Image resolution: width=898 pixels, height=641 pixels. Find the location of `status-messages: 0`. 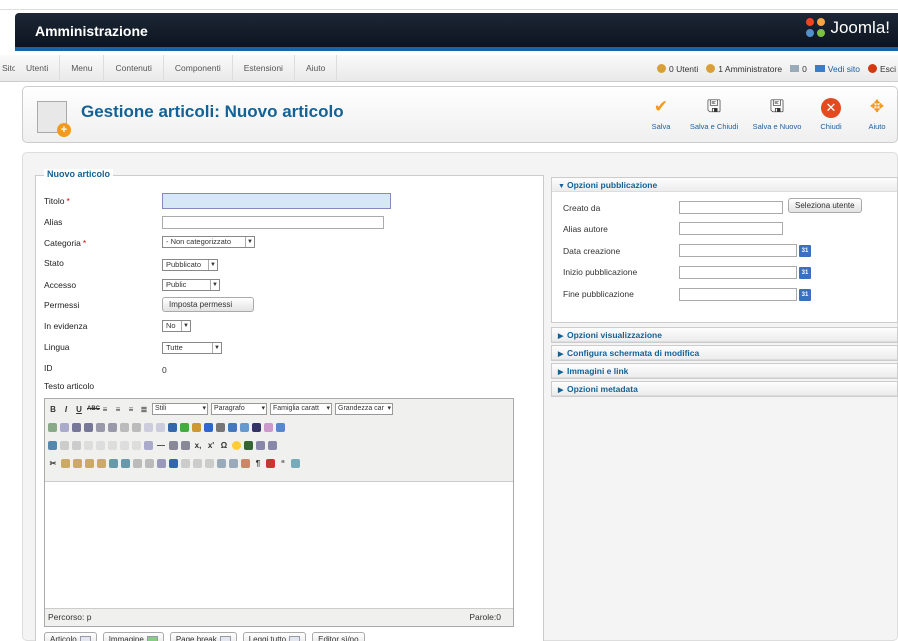

status-messages: 0 is located at coordinates (798, 69).